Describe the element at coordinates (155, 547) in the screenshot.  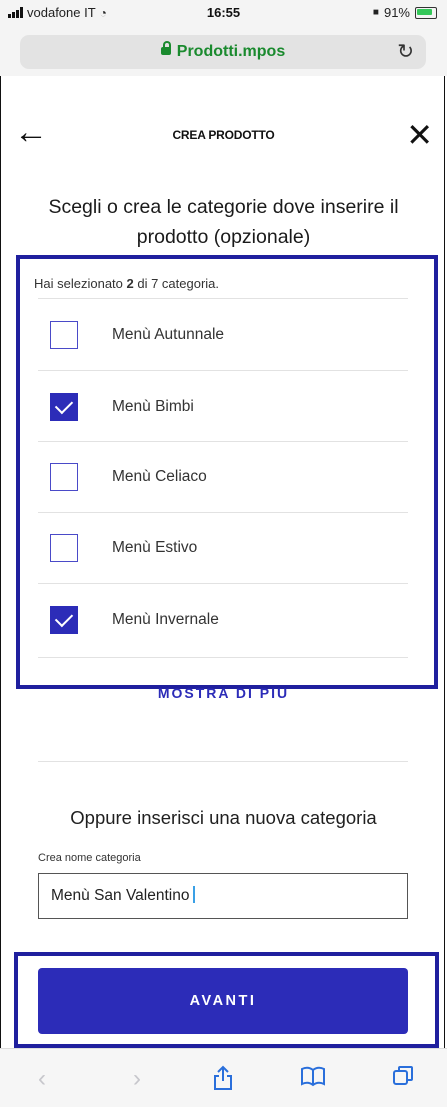
I see `category-label: Menù Estivo` at that location.